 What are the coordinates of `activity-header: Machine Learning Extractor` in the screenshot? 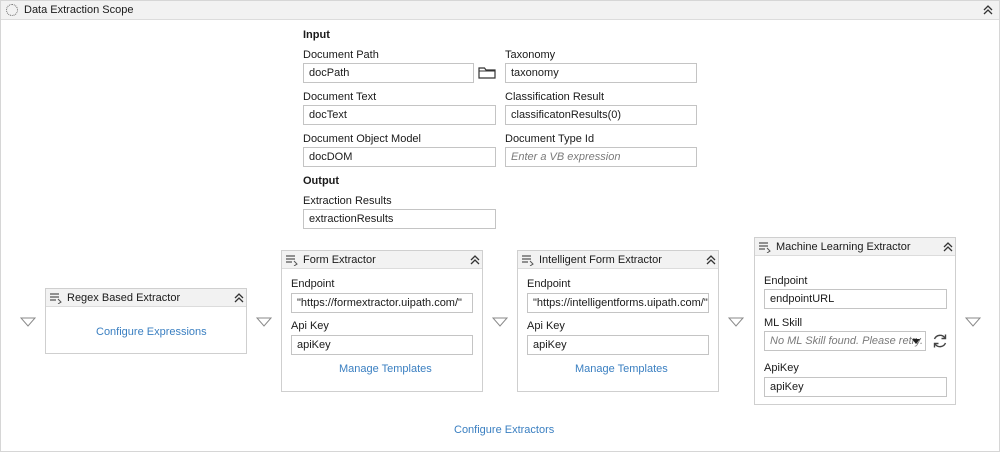 It's located at (855, 247).